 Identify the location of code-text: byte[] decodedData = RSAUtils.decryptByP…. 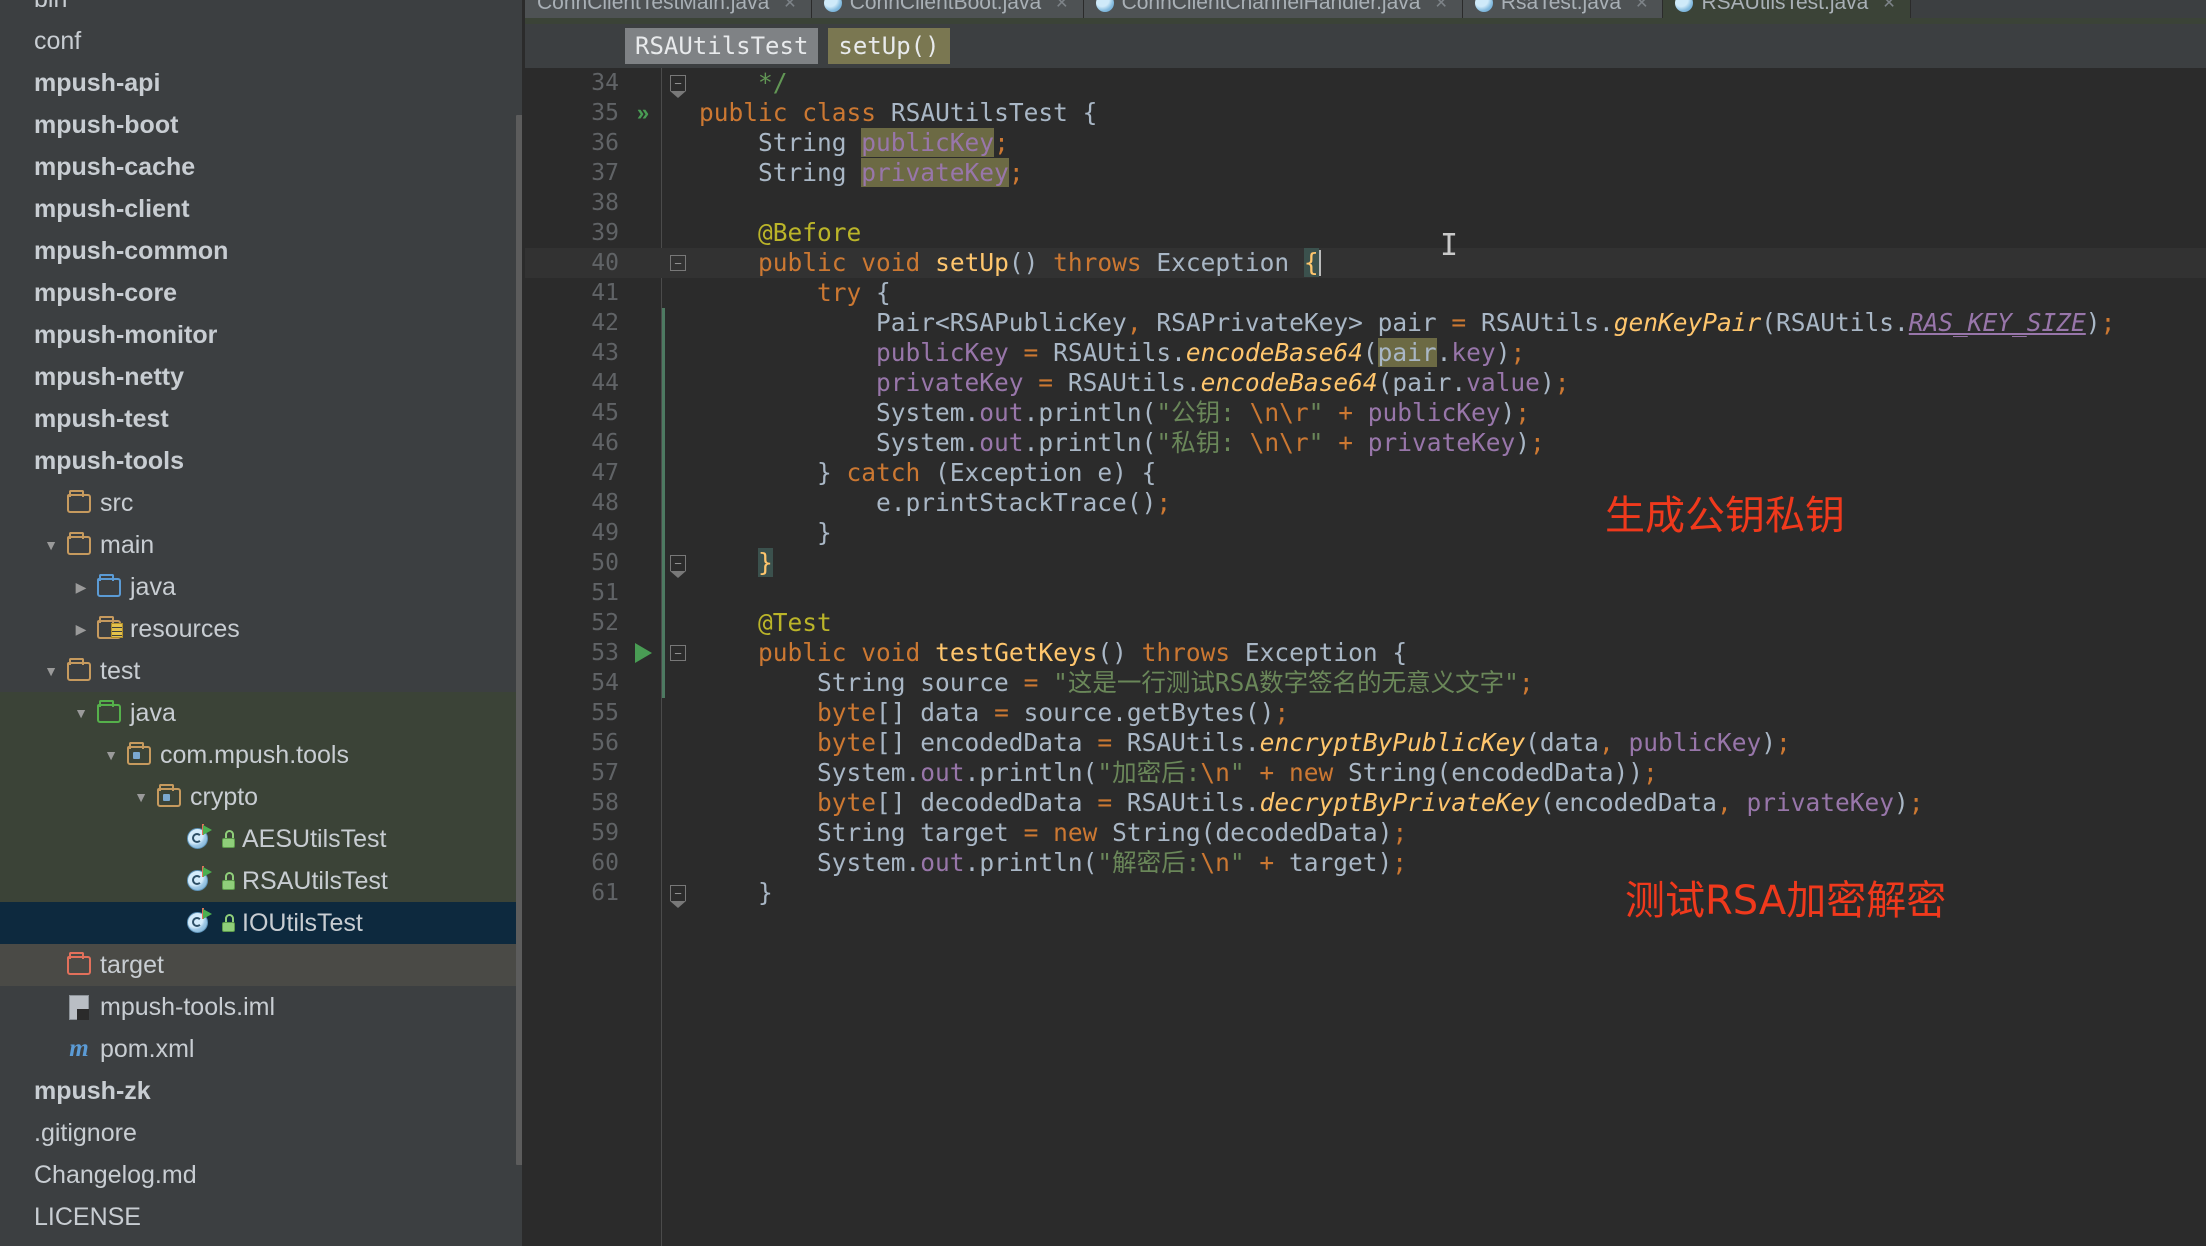
(1309, 803).